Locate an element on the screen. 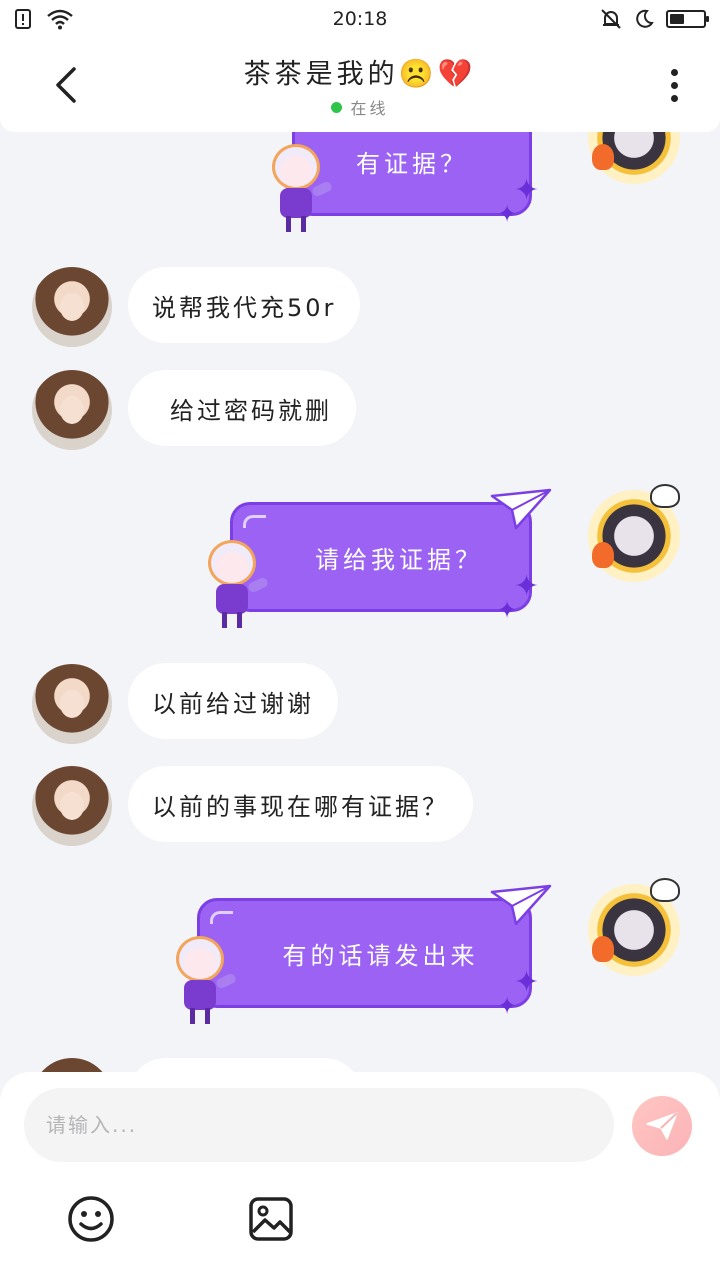  image-button is located at coordinates (271, 1219).